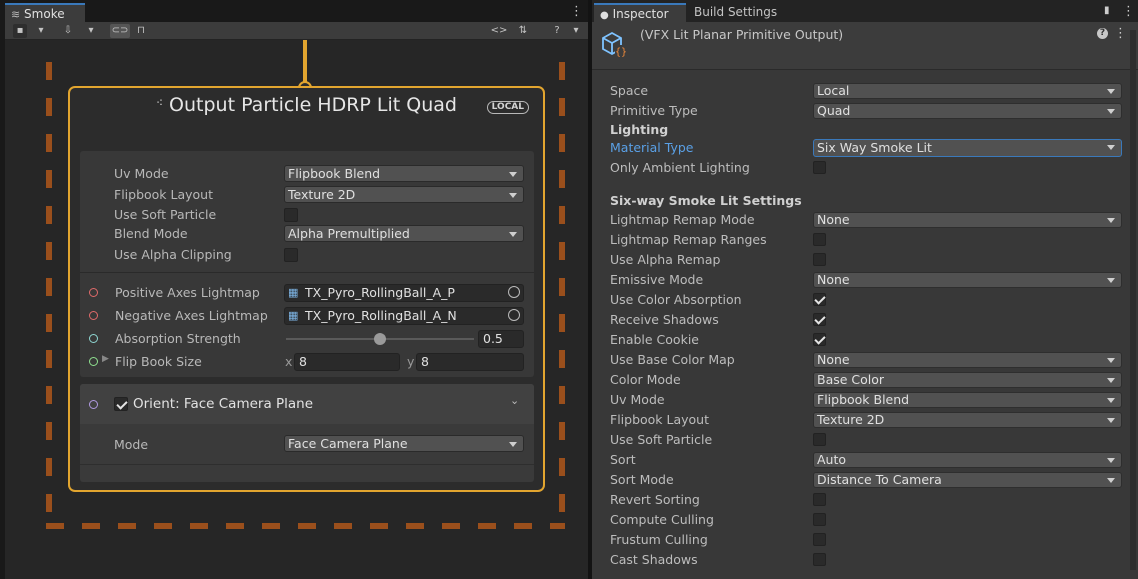  Describe the element at coordinates (819, 519) in the screenshot. I see `compute-culling-checkbox` at that location.